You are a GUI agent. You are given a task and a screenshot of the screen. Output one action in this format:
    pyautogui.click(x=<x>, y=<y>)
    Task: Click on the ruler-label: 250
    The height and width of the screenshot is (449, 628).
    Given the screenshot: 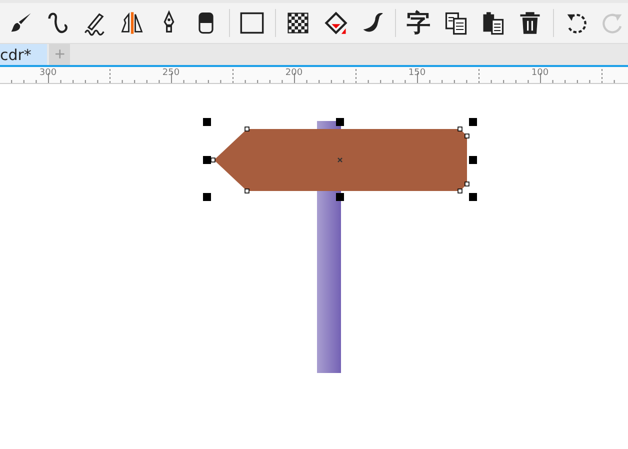 What is the action you would take?
    pyautogui.click(x=171, y=73)
    